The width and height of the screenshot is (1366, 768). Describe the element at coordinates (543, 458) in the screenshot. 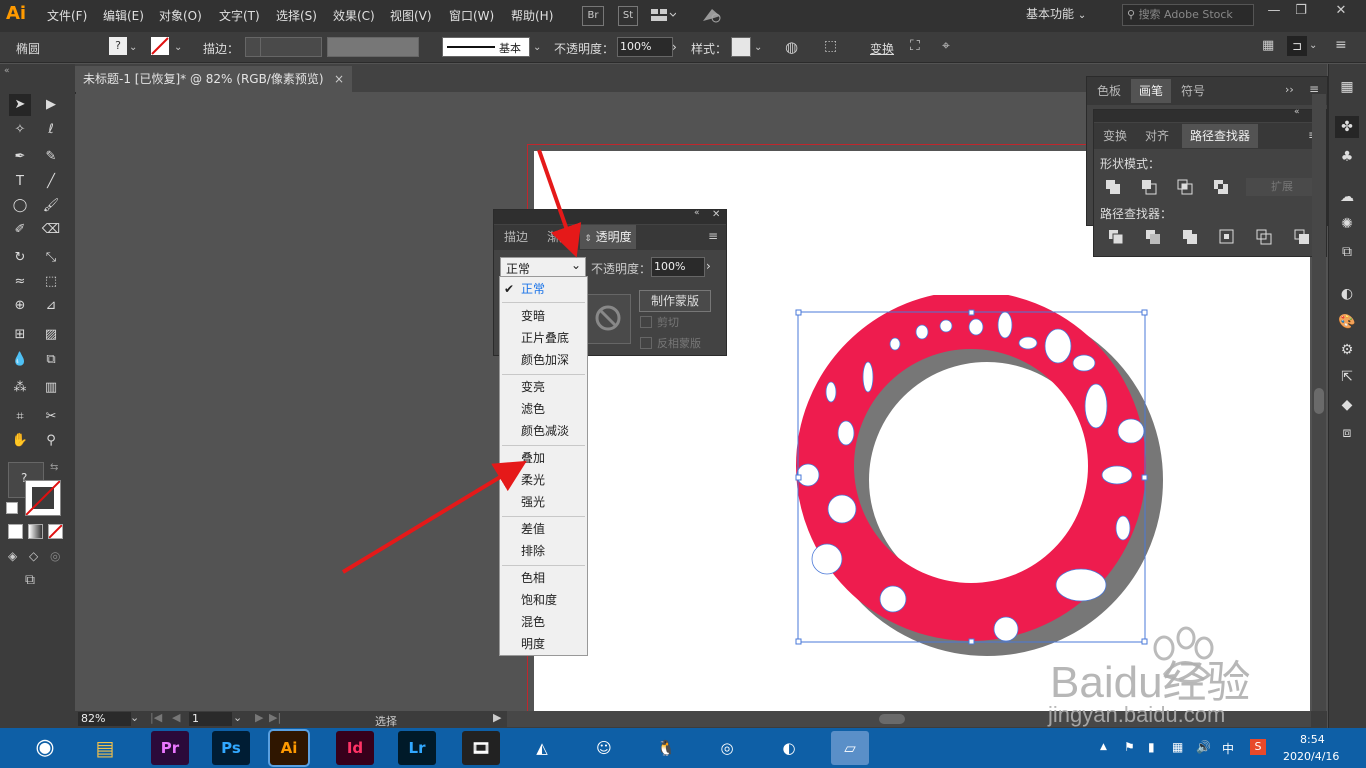

I see `blend-option-overlay: 叠加` at that location.